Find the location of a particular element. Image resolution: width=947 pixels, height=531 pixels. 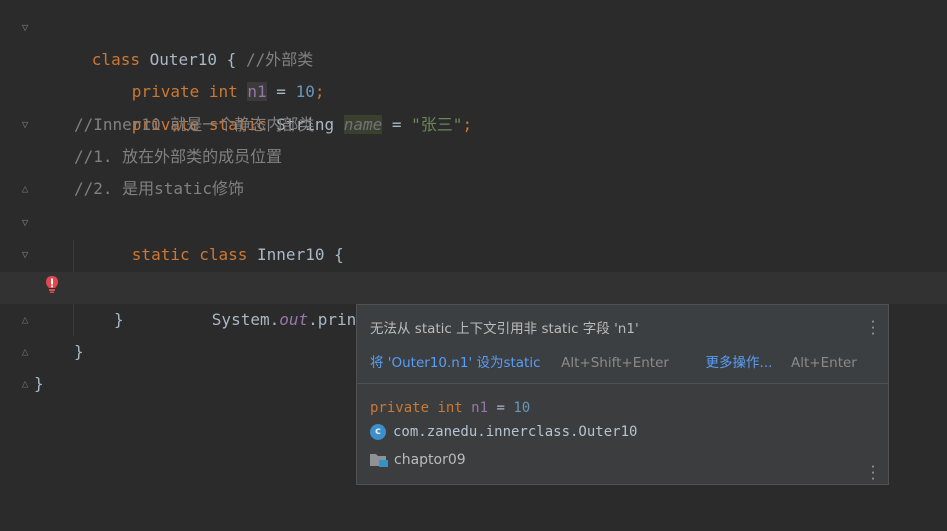

comment: //2. 是用static修饰 is located at coordinates (159, 188).